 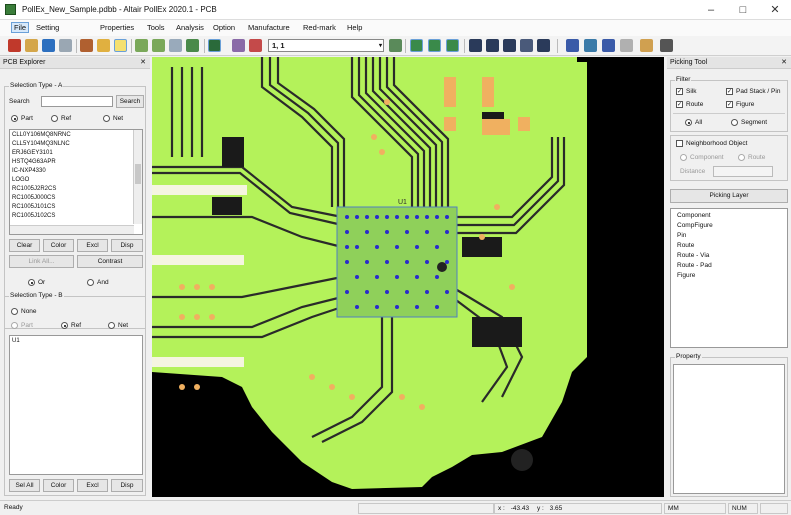 What do you see at coordinates (103, 45) in the screenshot?
I see `highlight-icon` at bounding box center [103, 45].